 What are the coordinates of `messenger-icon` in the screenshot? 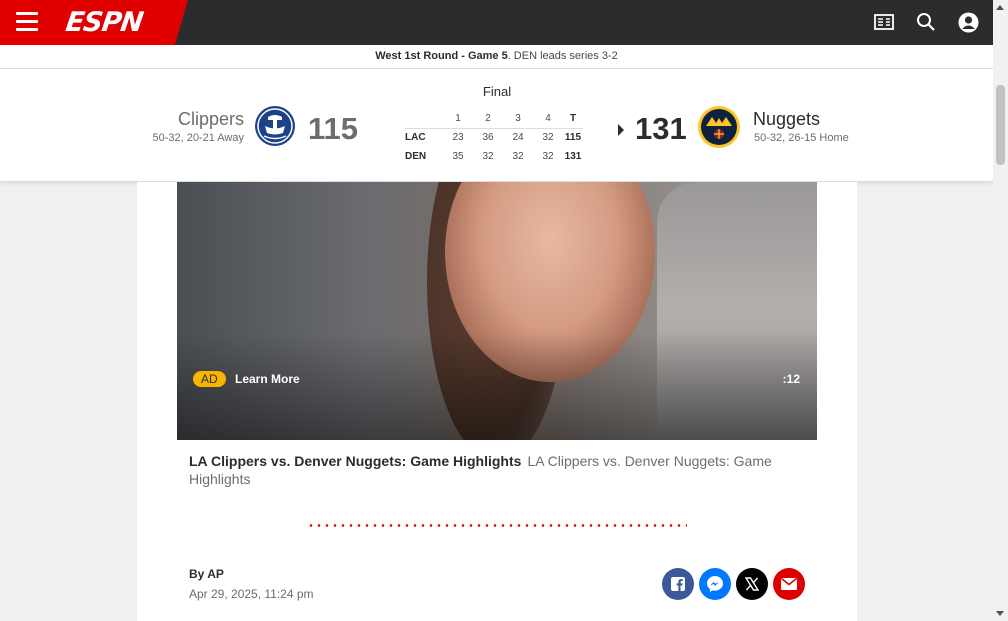 It's located at (715, 584).